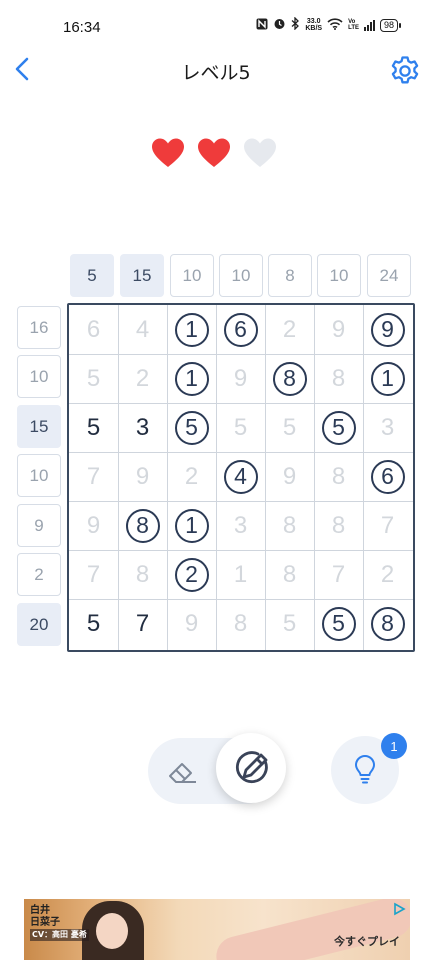 This screenshot has width=432, height=960. Describe the element at coordinates (216, 27) in the screenshot. I see `status-bar: 16:34 33.0 KB/S Vo LTE 98` at that location.